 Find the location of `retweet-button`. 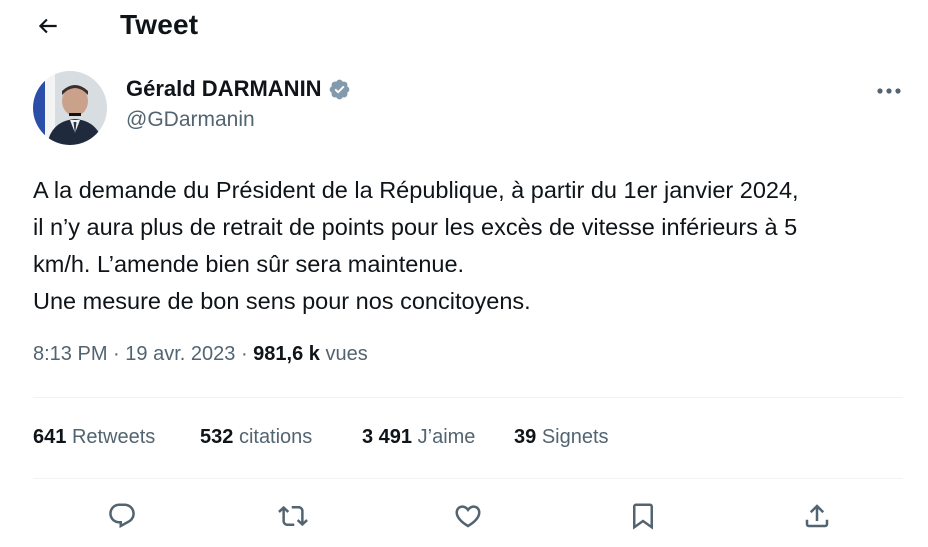

retweet-button is located at coordinates (293, 516).